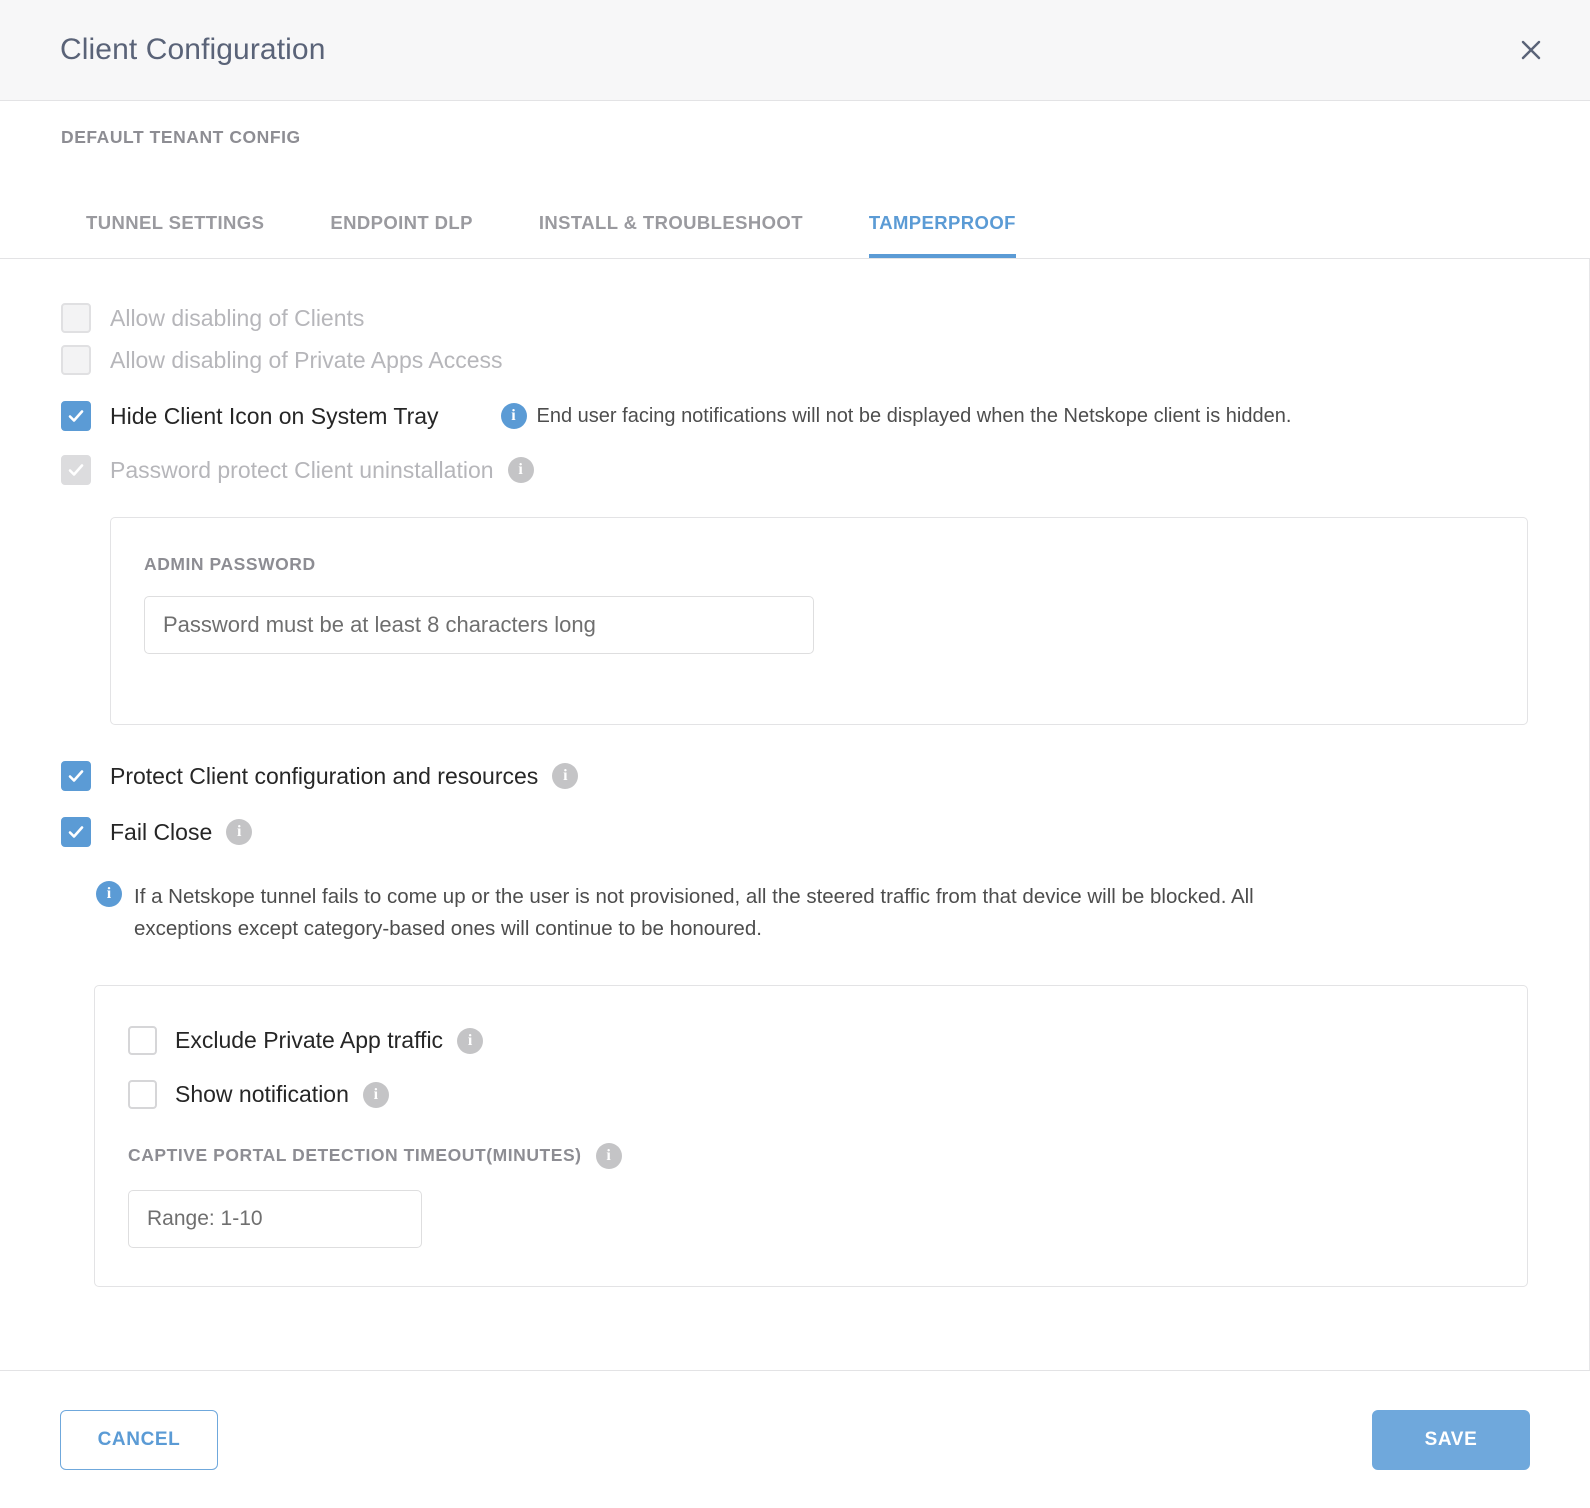 This screenshot has width=1590, height=1508. Describe the element at coordinates (608, 1155) in the screenshot. I see `info-icon-captive-portal-timeout: i` at that location.